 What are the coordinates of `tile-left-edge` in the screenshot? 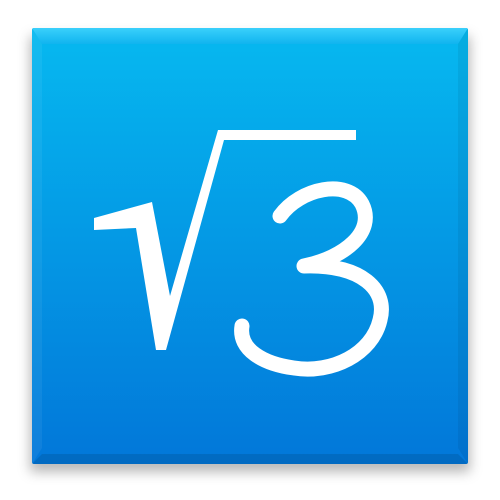 It's located at (37, 246).